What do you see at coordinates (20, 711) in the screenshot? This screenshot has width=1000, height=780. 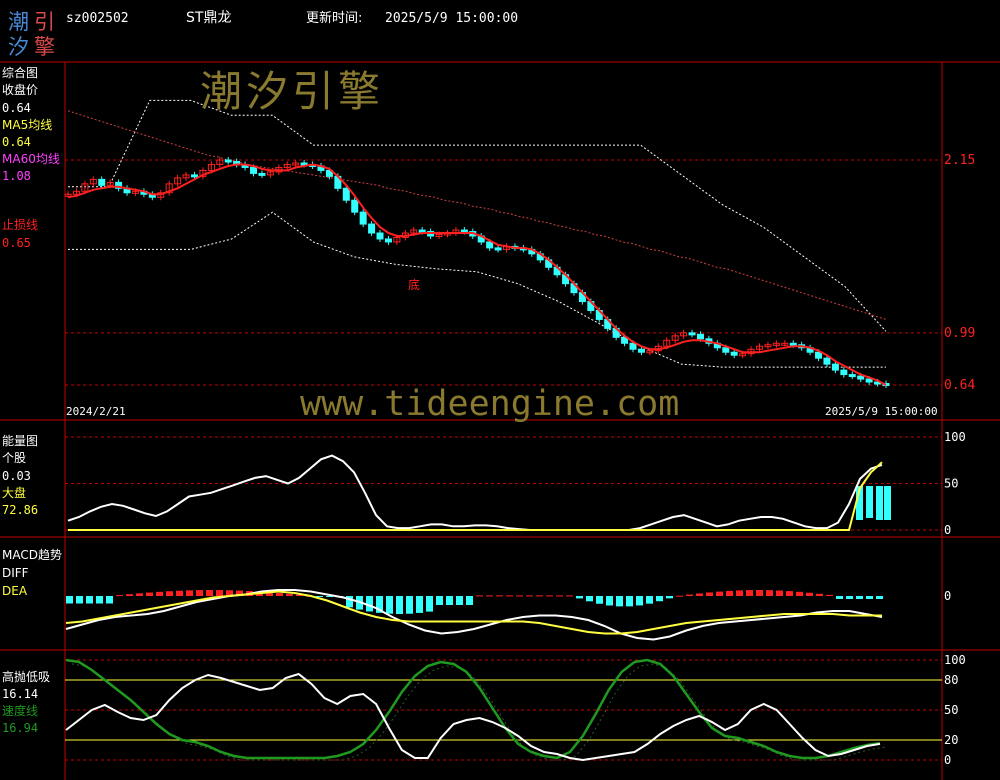 I see `speed-label: 速度线` at bounding box center [20, 711].